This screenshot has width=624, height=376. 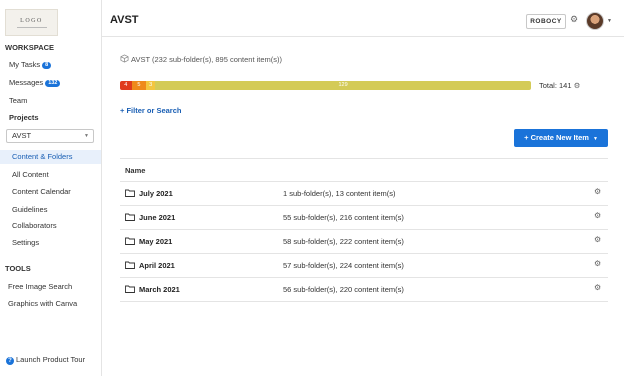 I want to click on folder-summary: 58 sub-folder(s), 222 content item(s), so click(x=343, y=241).